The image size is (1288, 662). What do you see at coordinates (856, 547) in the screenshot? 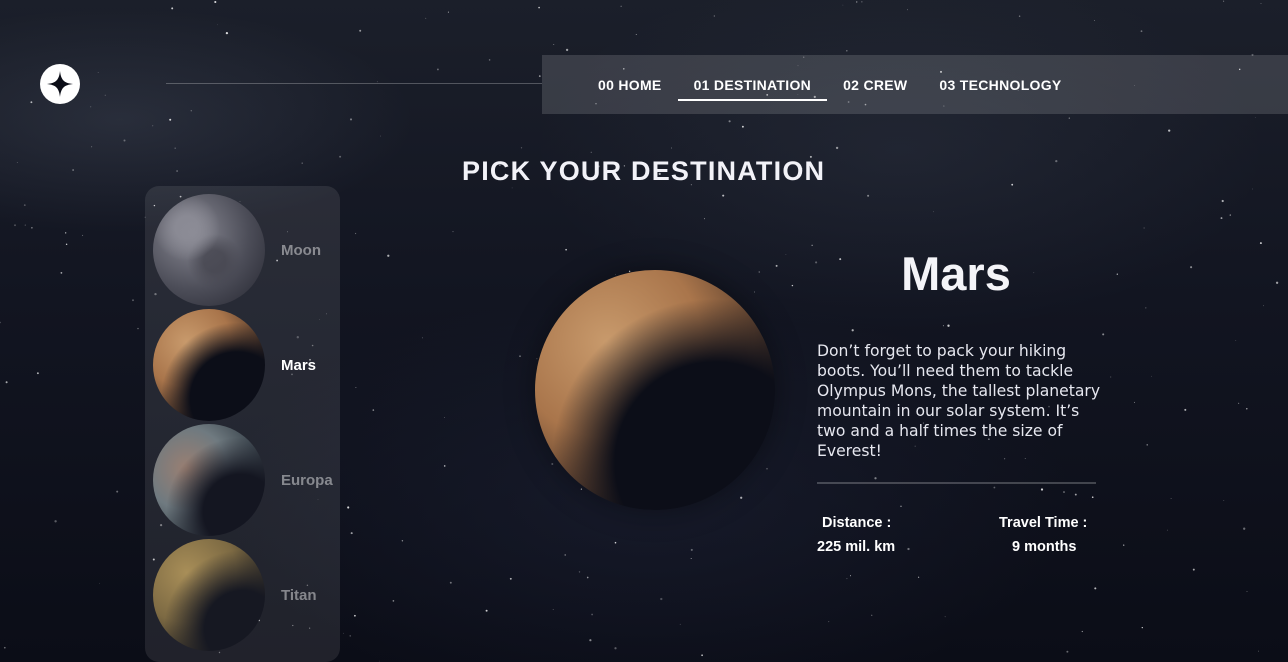
I see `distance-value: 225 mil. km` at bounding box center [856, 547].